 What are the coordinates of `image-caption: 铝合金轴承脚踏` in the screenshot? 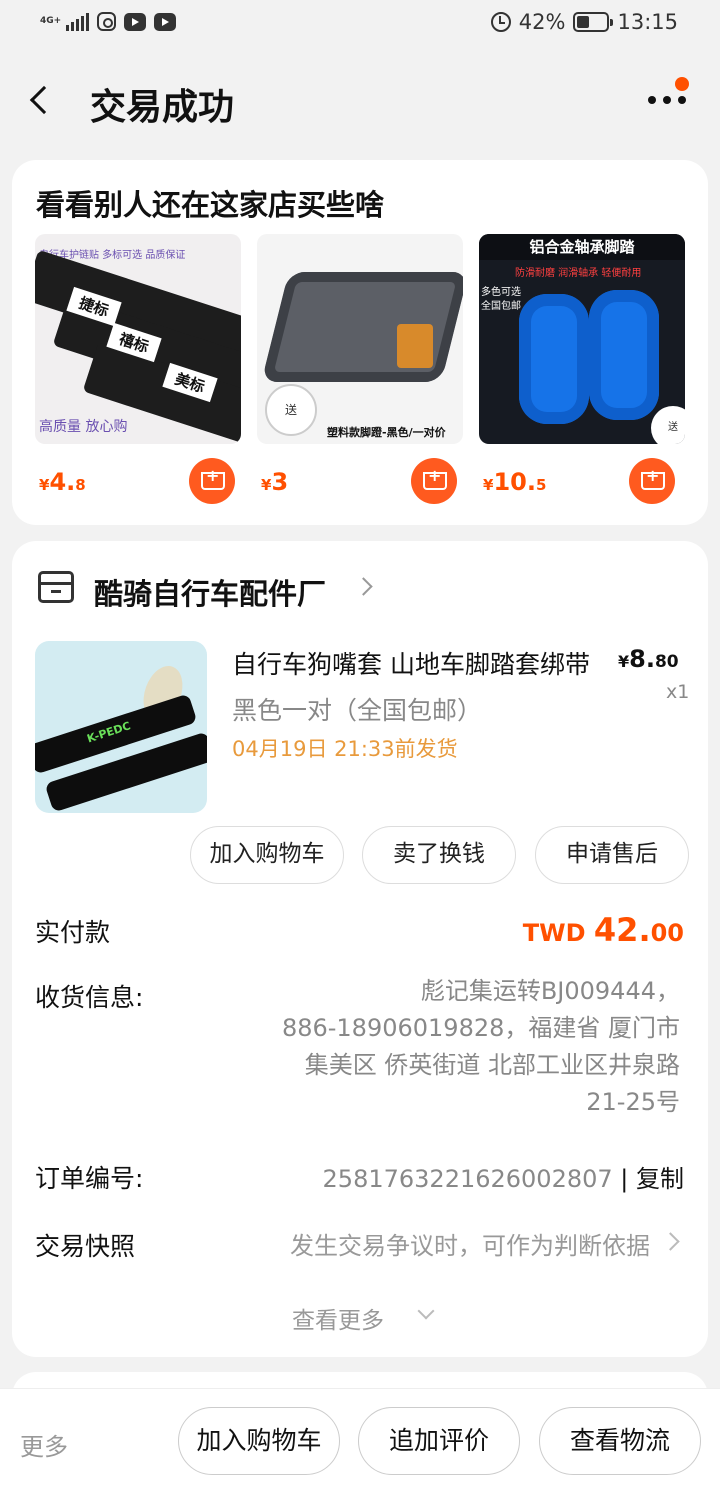 It's located at (582, 247).